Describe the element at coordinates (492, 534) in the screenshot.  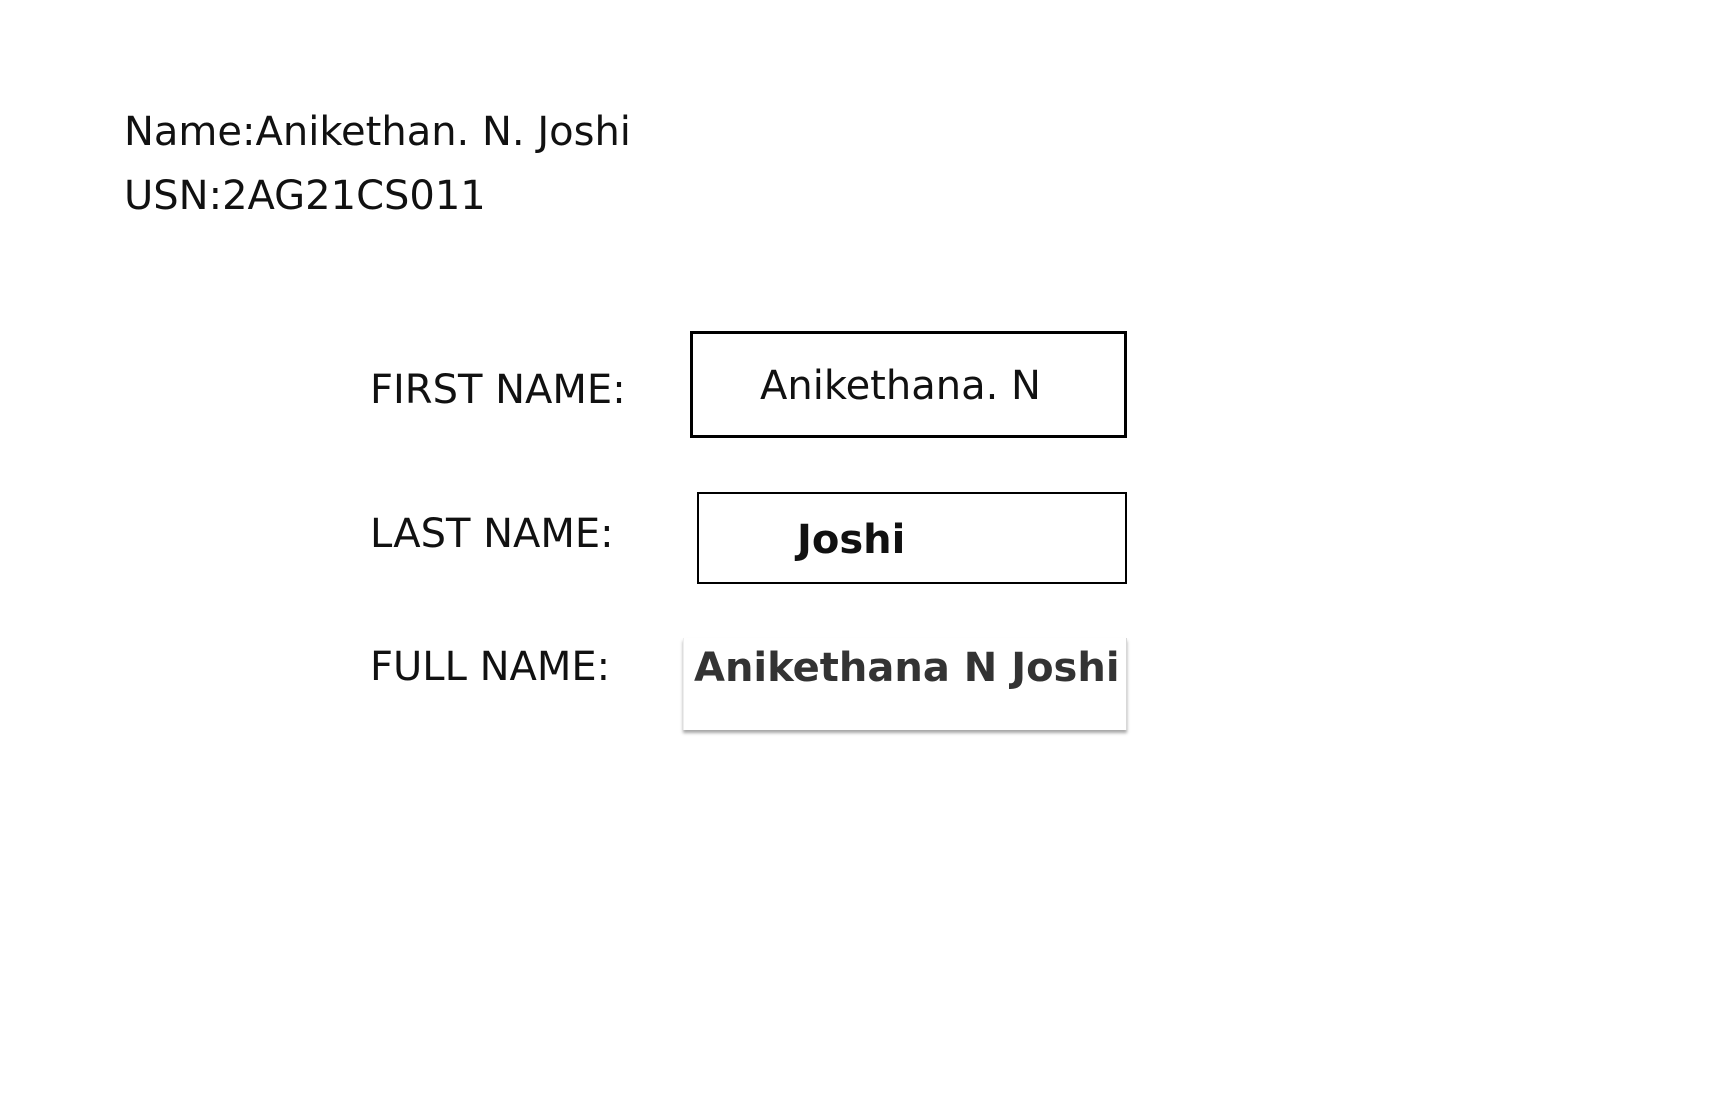
I see `last-name-label: LAST NAME:` at that location.